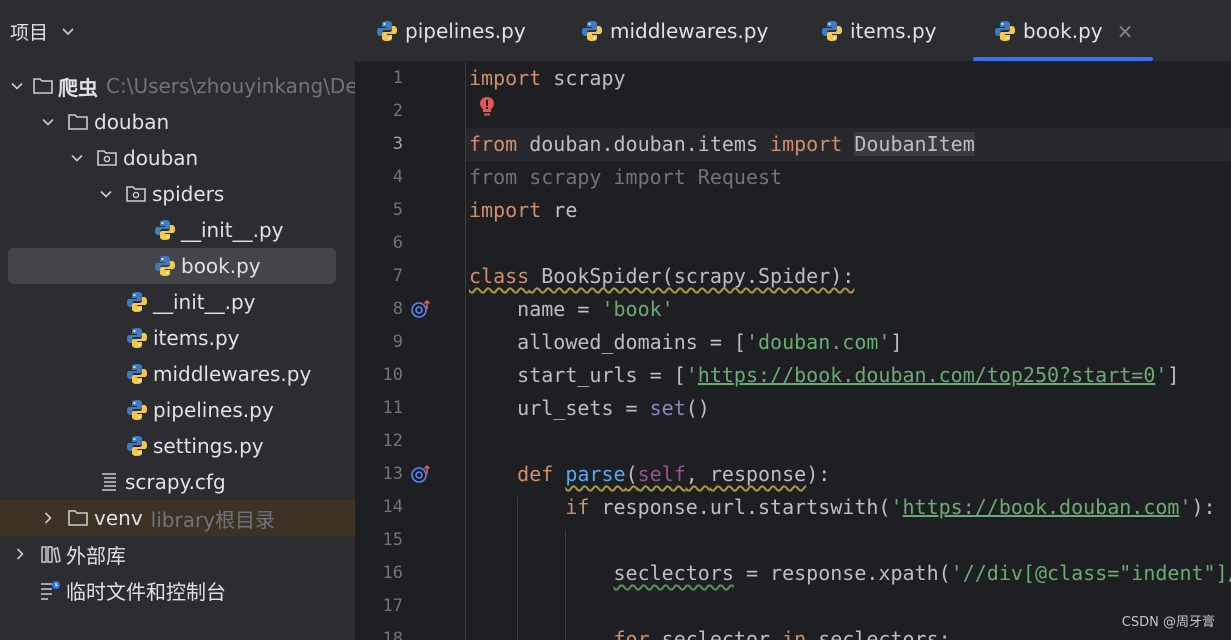  Describe the element at coordinates (177, 86) in the screenshot. I see `tree-item-root: 爬虫 C:\Users\zhouyinkang\Desktop` at that location.